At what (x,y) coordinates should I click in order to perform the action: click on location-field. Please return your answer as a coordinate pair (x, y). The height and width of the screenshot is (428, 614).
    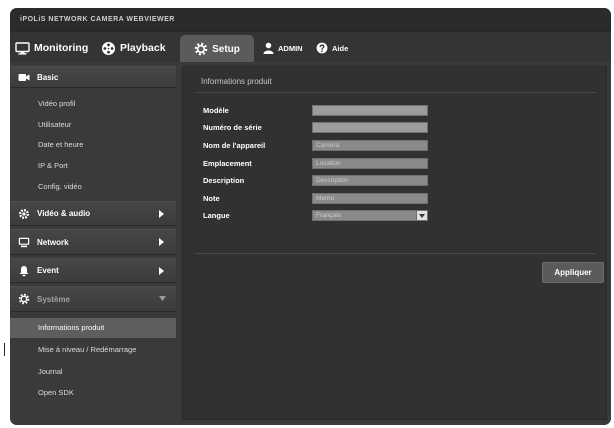
    Looking at the image, I should click on (370, 163).